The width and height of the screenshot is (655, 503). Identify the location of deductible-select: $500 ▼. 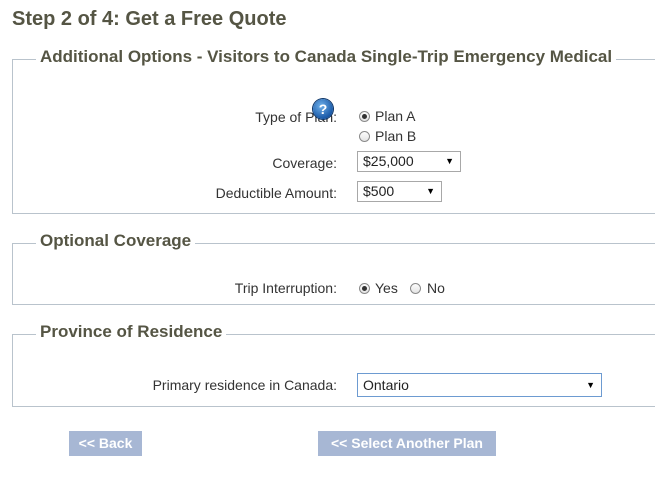
(399, 191).